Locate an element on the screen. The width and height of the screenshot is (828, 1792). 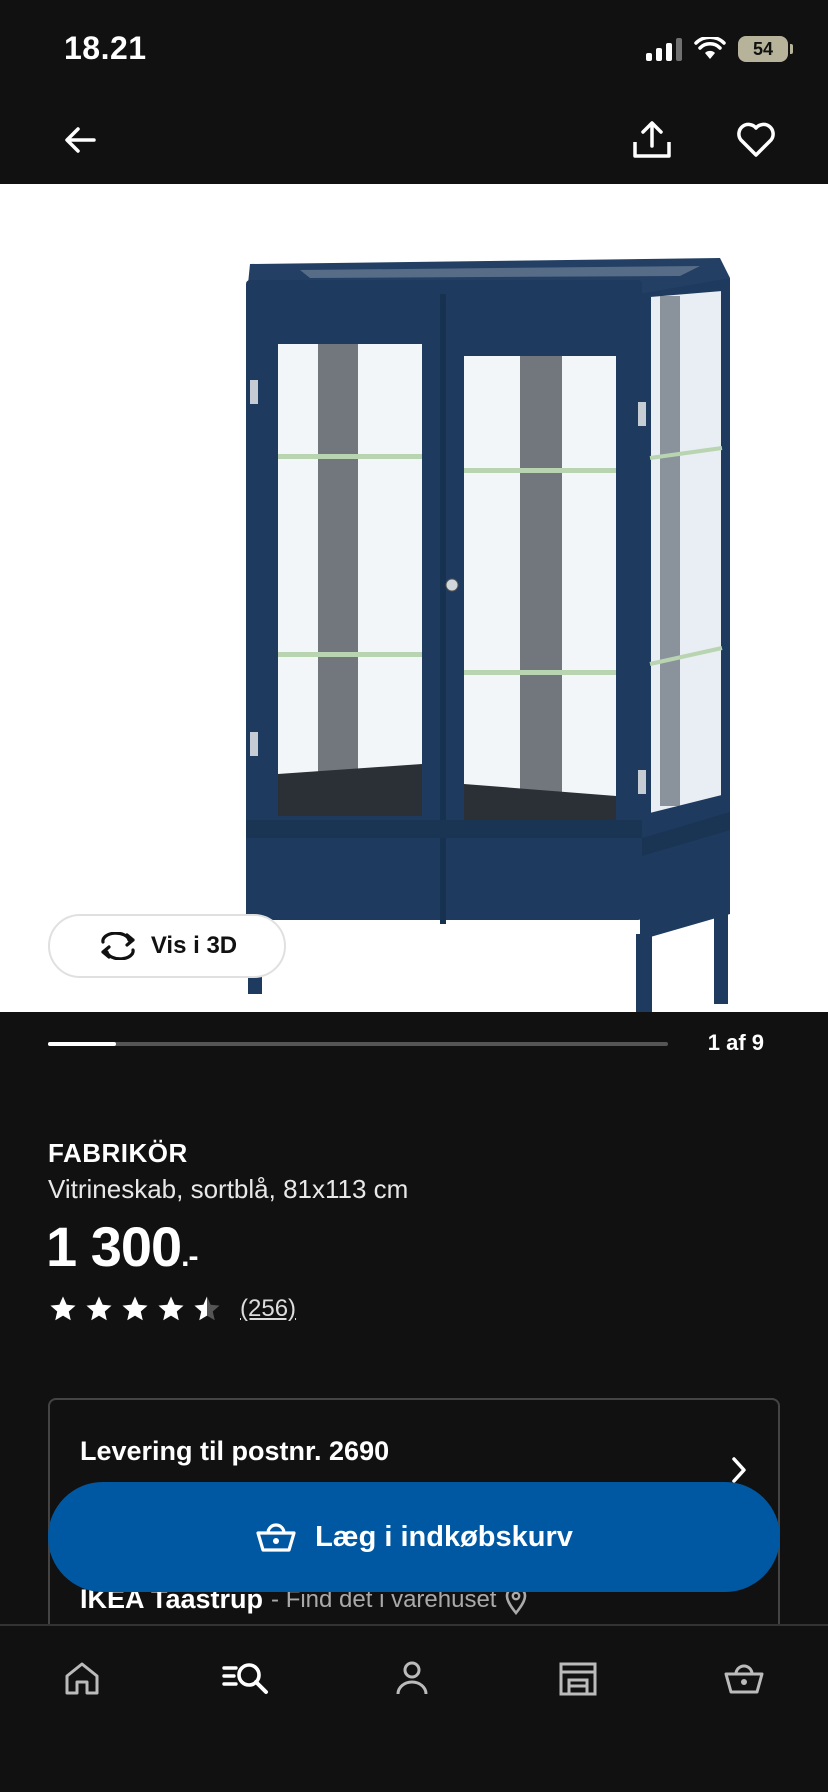
view-3d-button: Vis i 3D is located at coordinates (167, 946).